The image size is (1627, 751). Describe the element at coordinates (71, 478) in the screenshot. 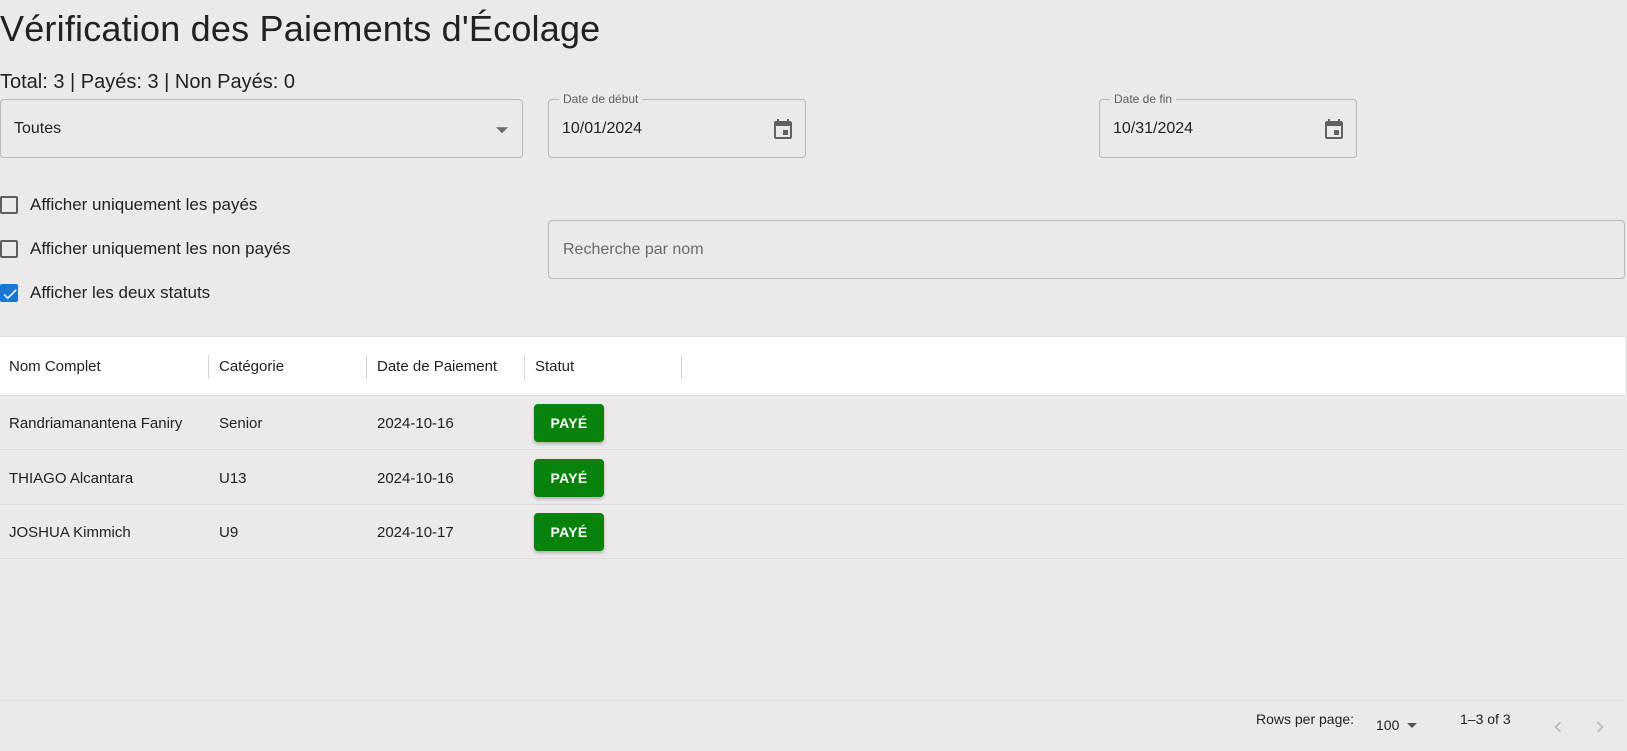

I see `cell-name: THIAGO Alcantara` at that location.